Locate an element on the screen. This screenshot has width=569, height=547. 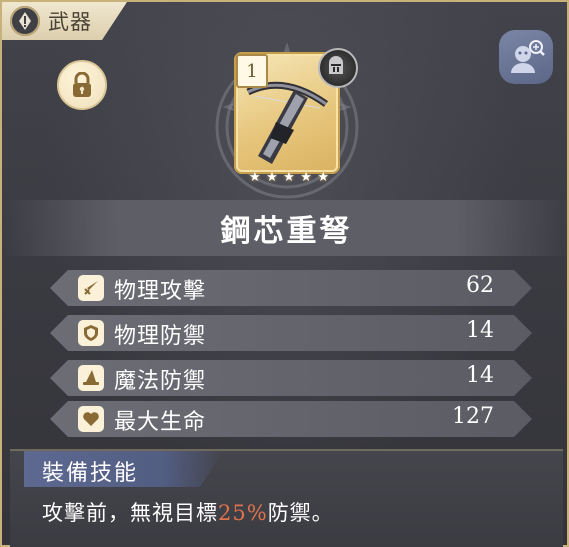
shield-icon is located at coordinates (91, 333).